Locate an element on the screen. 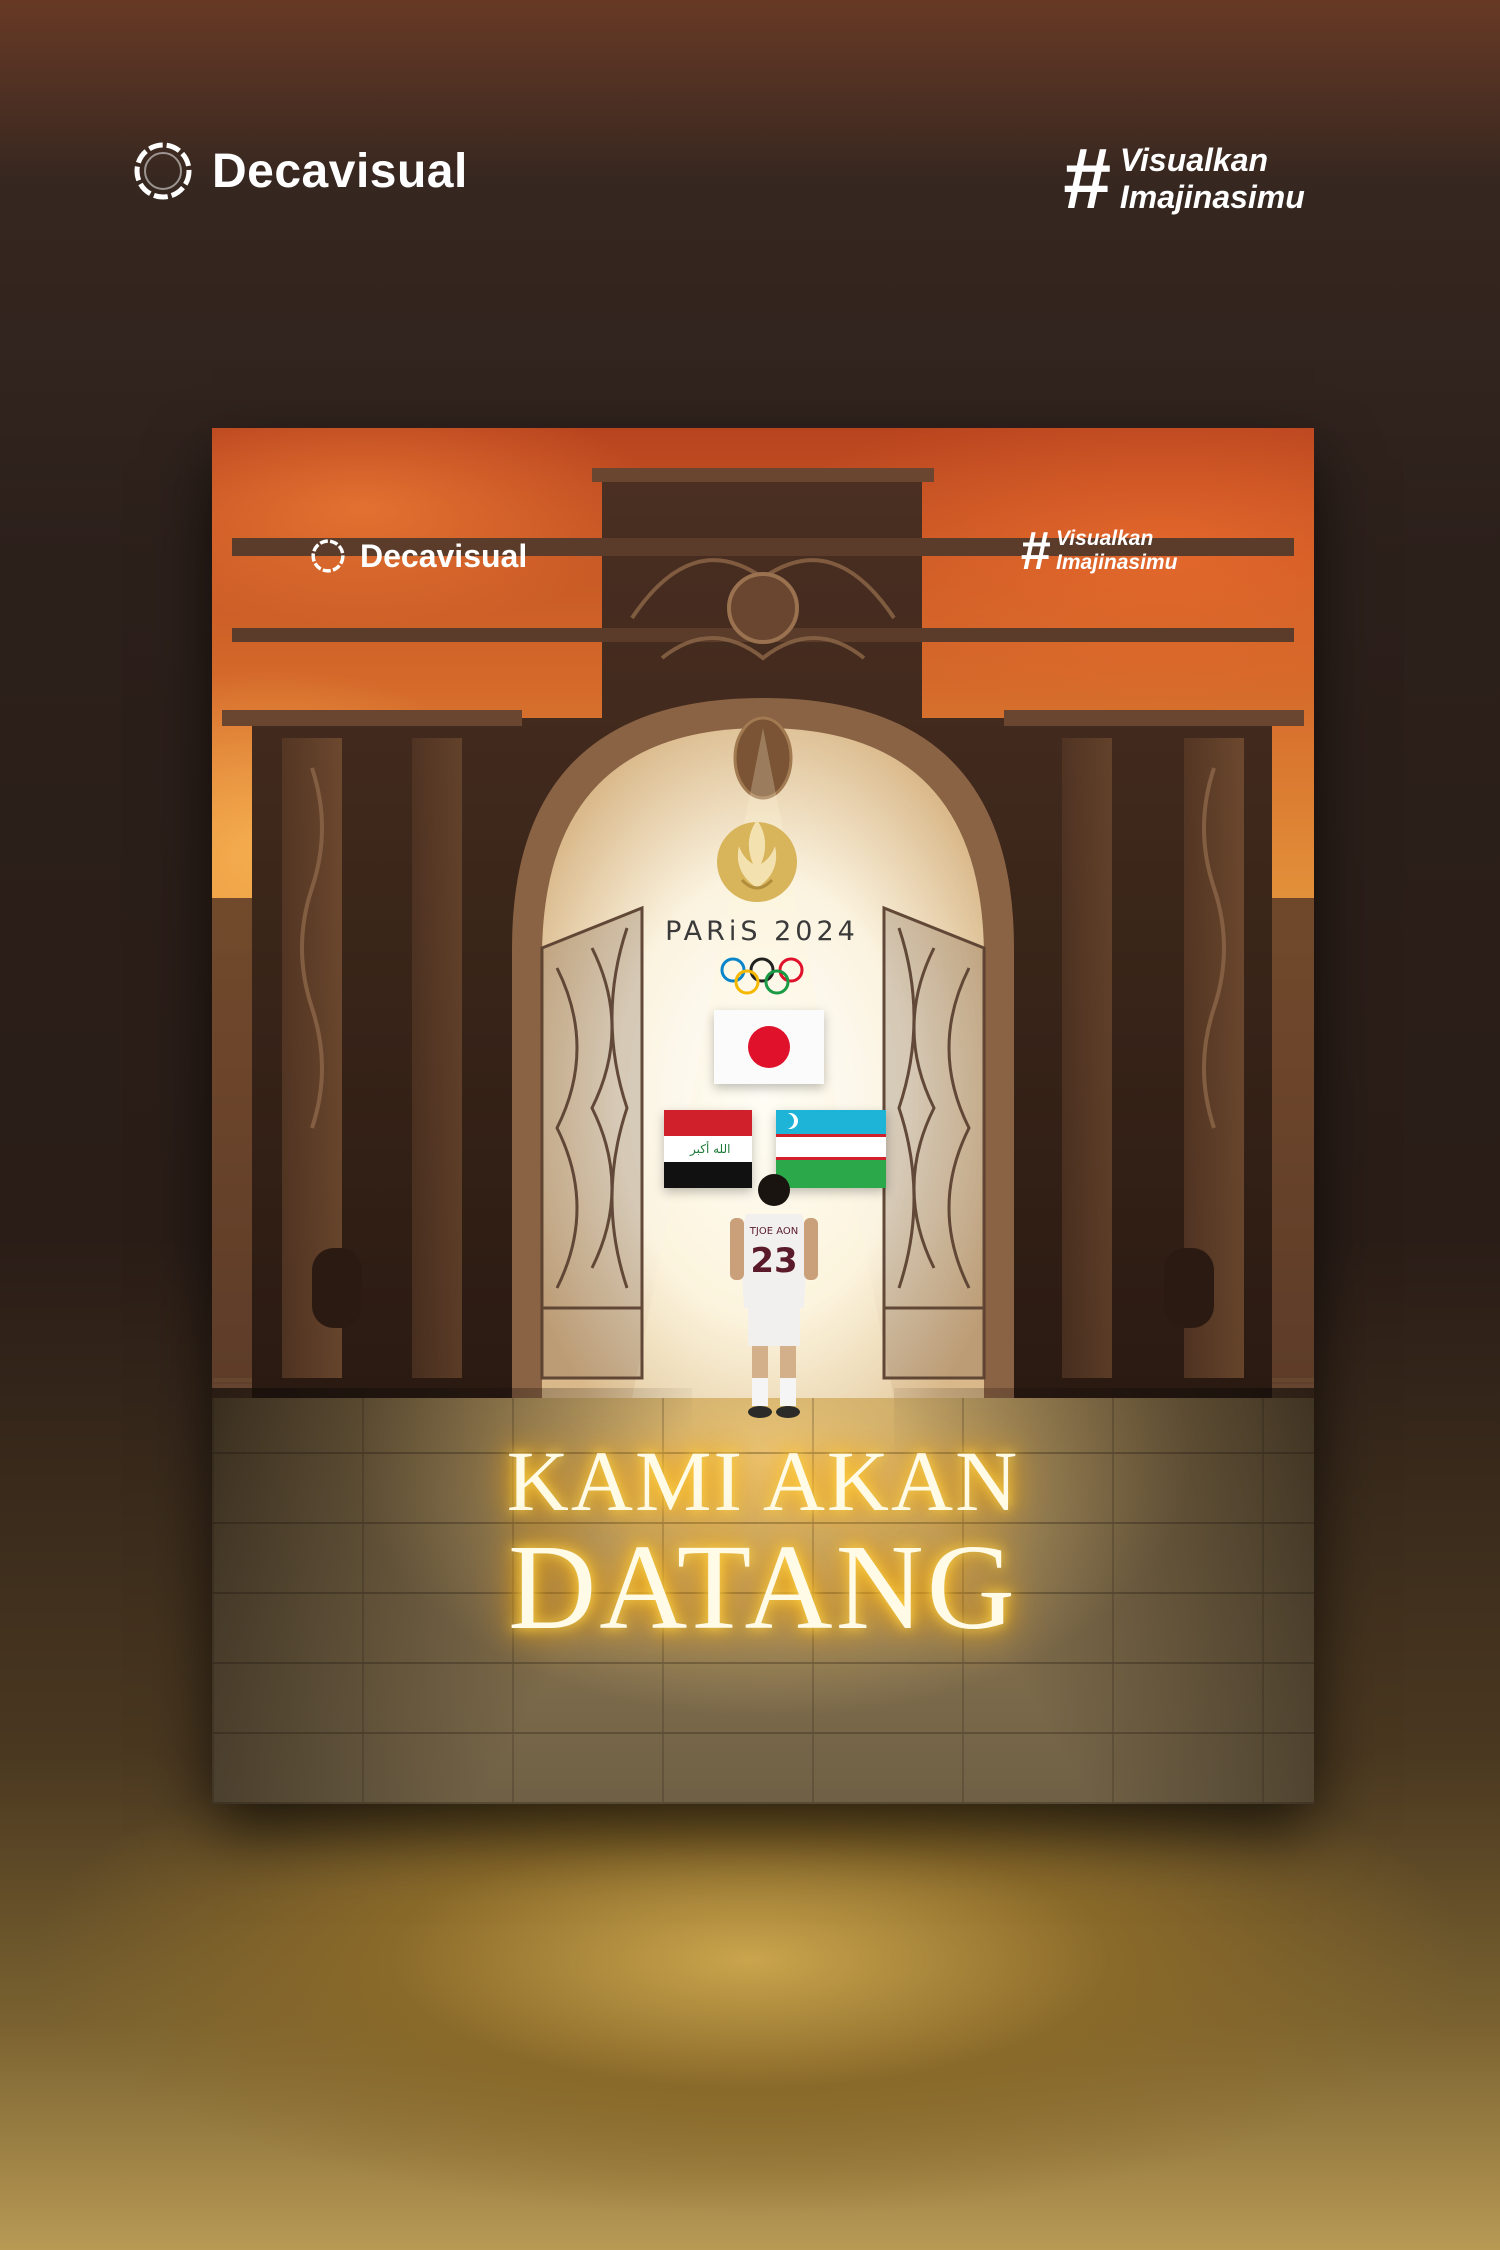 The image size is (1500, 2250). headline: KAMI AKAN DATANG is located at coordinates (763, 1545).